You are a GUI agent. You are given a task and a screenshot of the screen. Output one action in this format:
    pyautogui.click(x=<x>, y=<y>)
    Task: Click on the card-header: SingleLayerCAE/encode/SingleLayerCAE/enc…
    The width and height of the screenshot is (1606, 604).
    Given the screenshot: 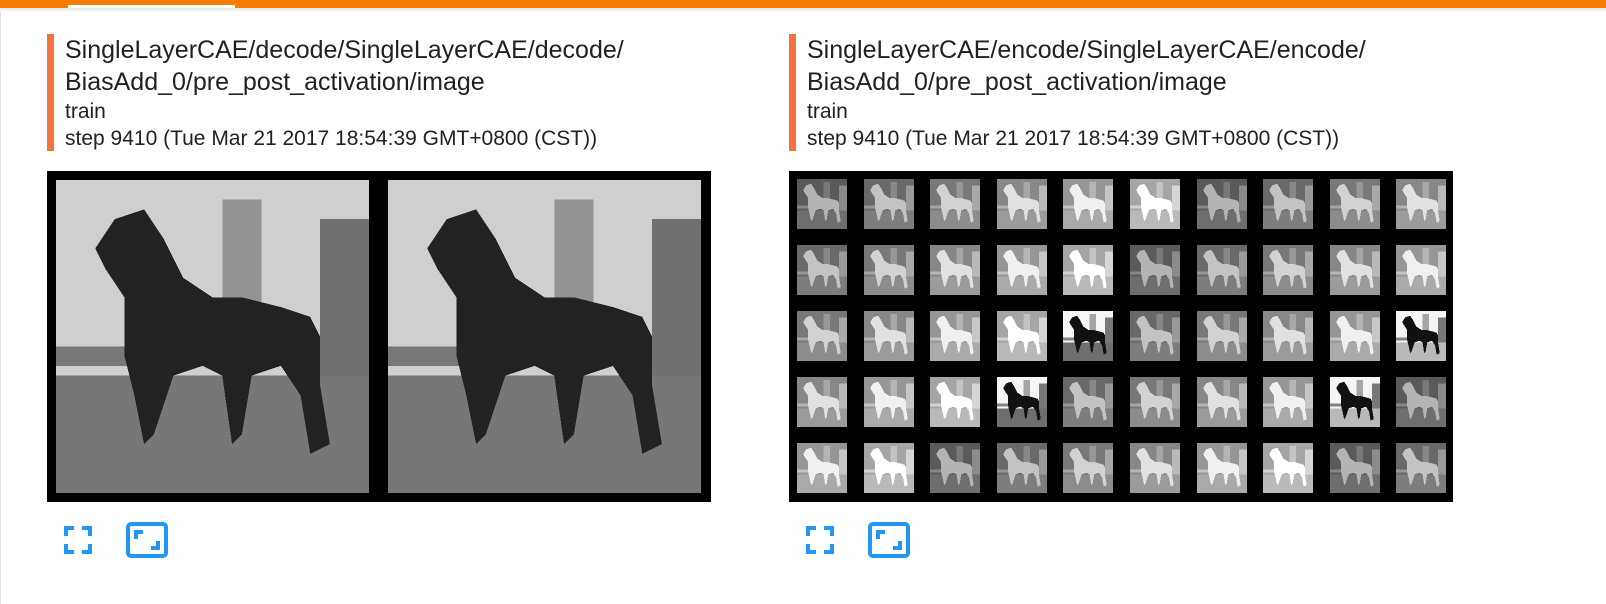 What is the action you would take?
    pyautogui.click(x=1077, y=92)
    